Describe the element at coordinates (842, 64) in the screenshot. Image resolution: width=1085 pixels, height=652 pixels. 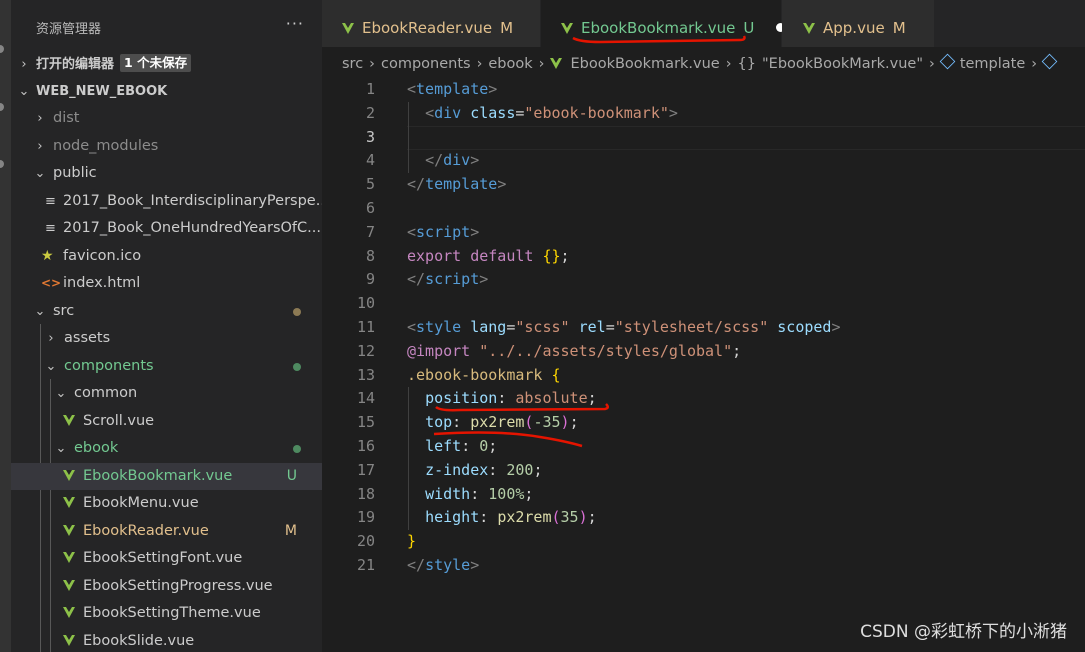
I see `breadcrumb-object: "EbookBookMark.vue"` at that location.